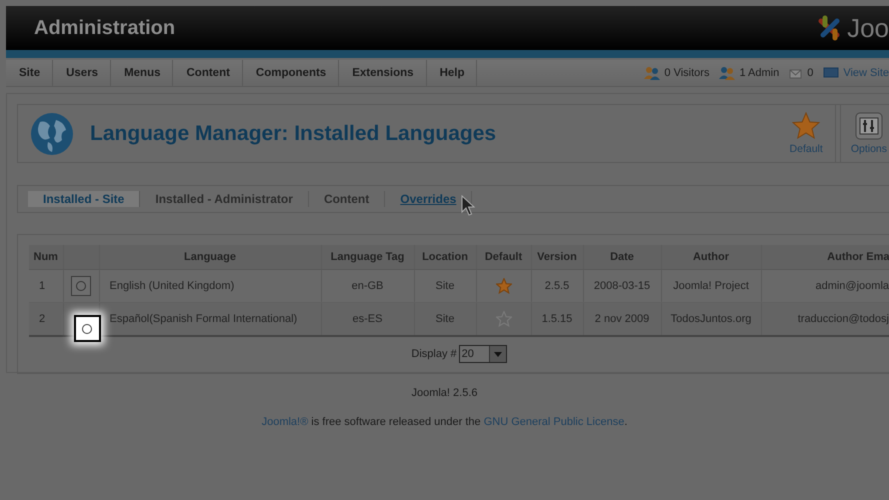 The width and height of the screenshot is (889, 500). I want to click on display-select: 20, so click(482, 354).